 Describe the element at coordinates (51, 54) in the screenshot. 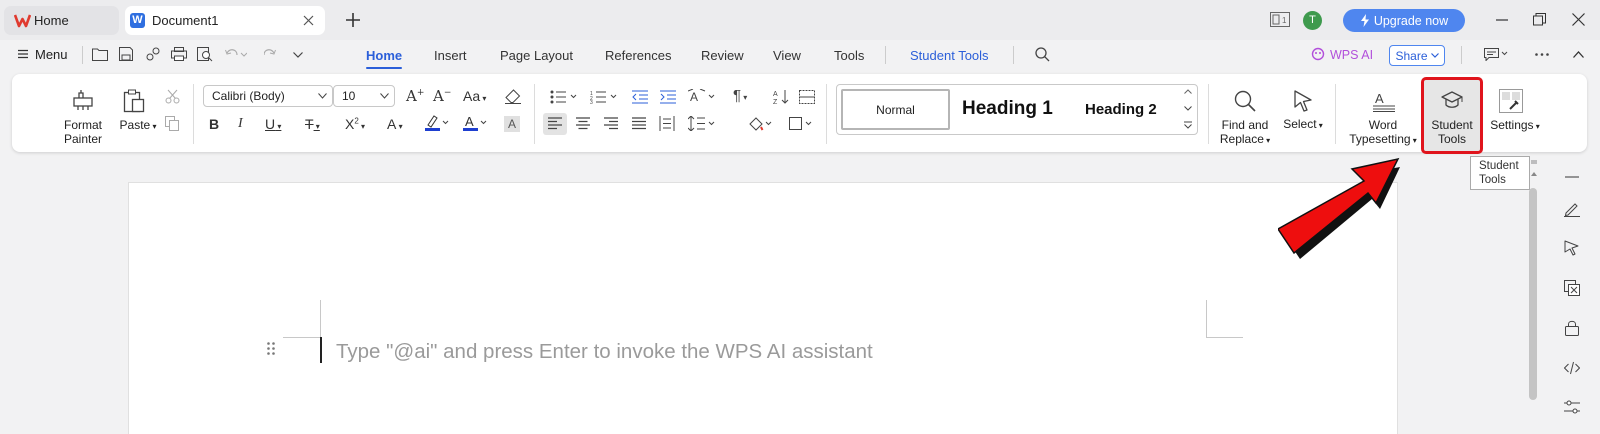

I see `menu-button: Menu` at that location.